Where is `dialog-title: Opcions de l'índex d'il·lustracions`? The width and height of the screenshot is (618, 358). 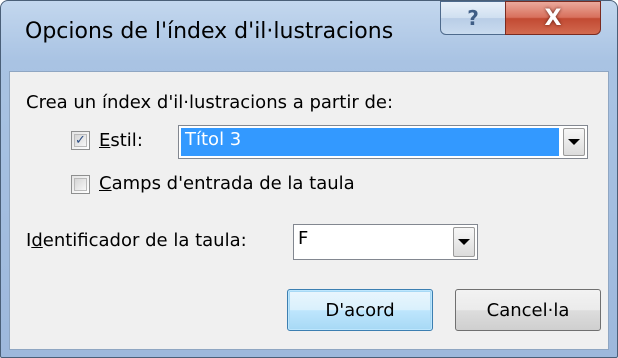
dialog-title: Opcions de l'índex d'il·lustracions is located at coordinates (209, 31).